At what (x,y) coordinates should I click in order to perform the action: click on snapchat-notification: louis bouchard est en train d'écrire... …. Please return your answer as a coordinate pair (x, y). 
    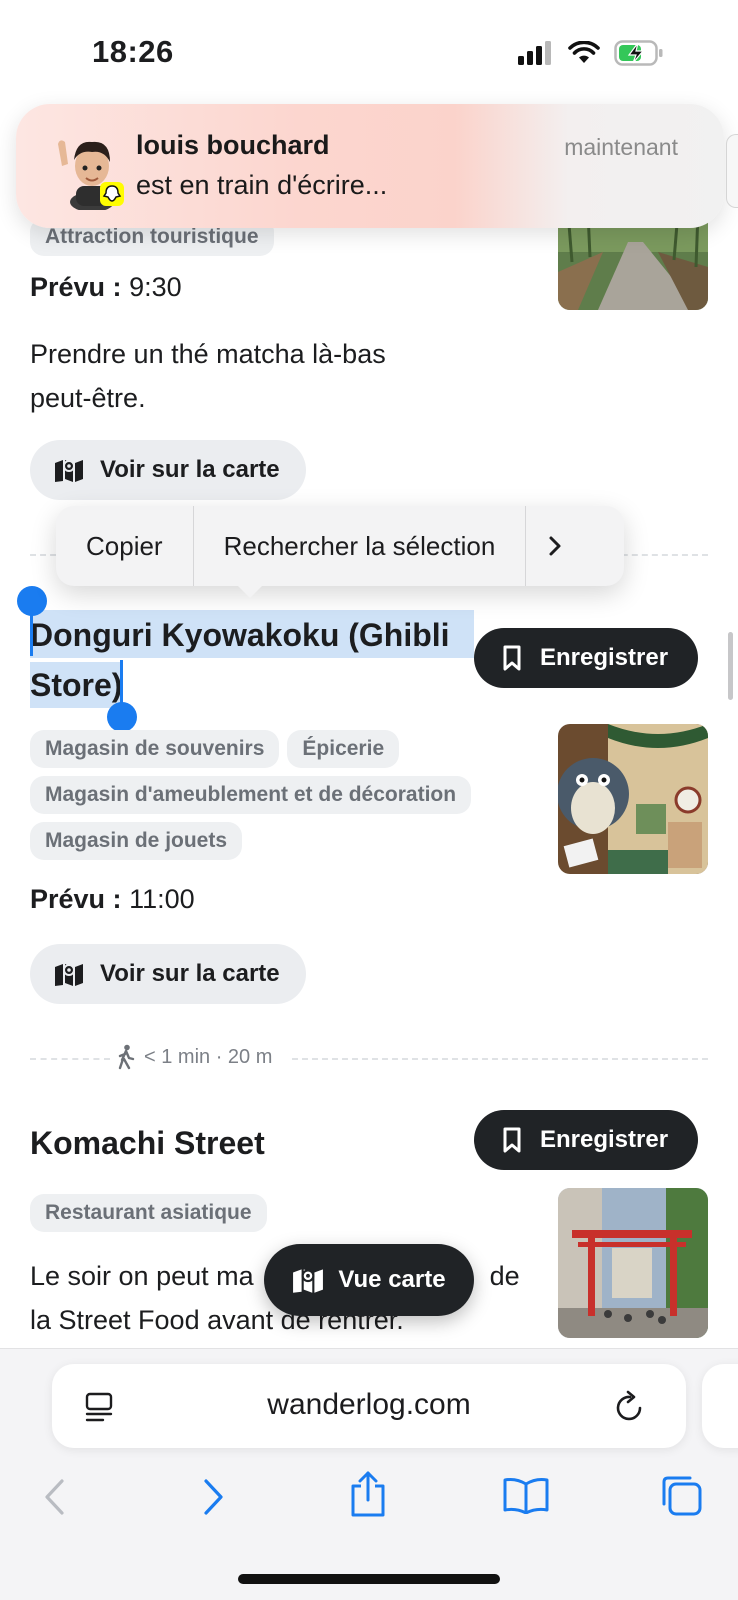
    Looking at the image, I should click on (370, 166).